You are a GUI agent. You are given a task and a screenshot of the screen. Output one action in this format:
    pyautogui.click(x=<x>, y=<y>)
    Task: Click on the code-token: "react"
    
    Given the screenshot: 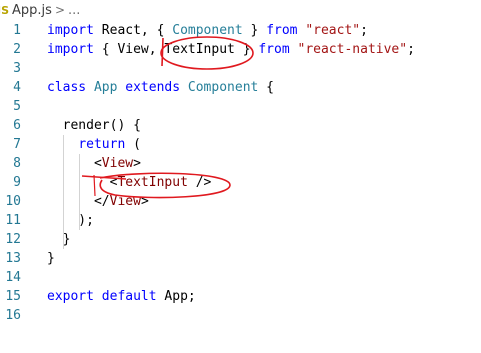 What is the action you would take?
    pyautogui.click(x=333, y=30)
    